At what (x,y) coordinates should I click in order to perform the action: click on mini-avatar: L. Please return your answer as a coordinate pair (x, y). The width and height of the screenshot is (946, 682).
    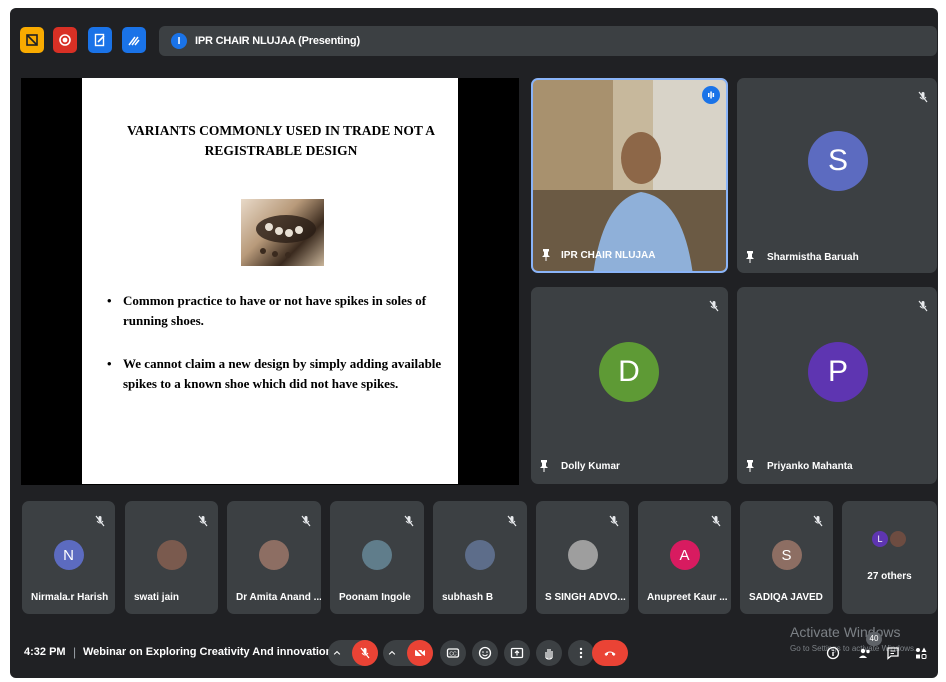
    Looking at the image, I should click on (880, 539).